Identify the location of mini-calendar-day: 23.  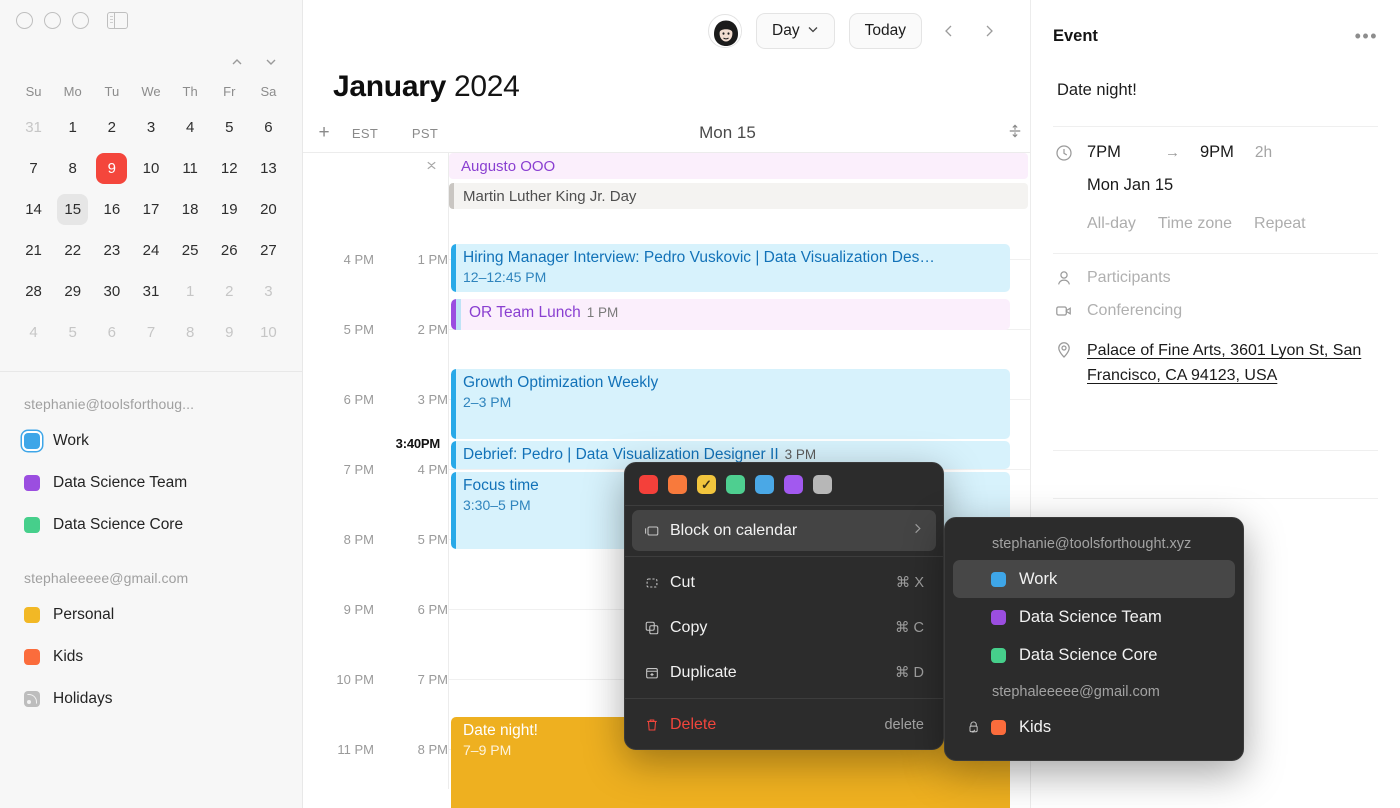
(111, 250).